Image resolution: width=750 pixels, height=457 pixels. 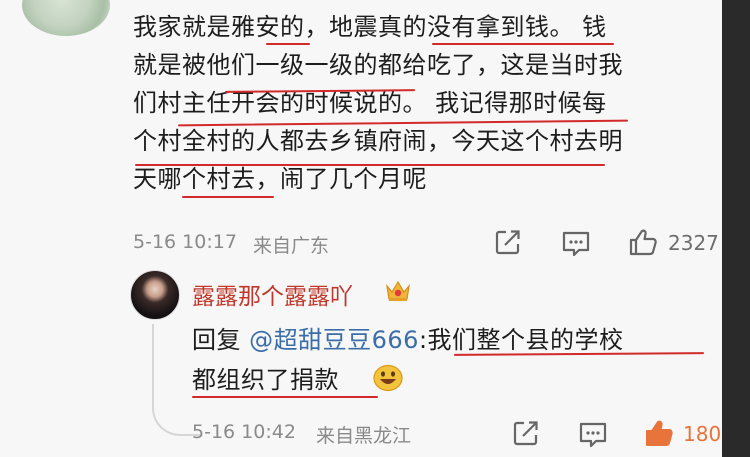 I want to click on reply-text-part: :我们整个县的学校, so click(x=521, y=340).